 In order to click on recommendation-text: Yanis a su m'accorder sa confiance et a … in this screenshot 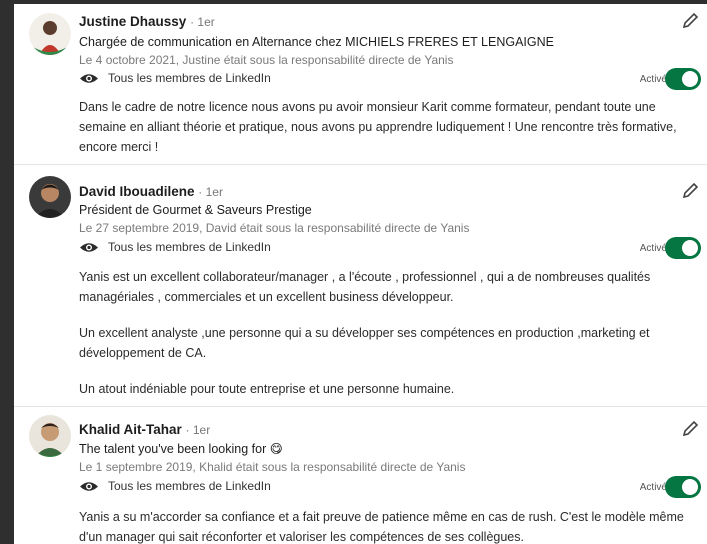, I will do `click(390, 525)`.